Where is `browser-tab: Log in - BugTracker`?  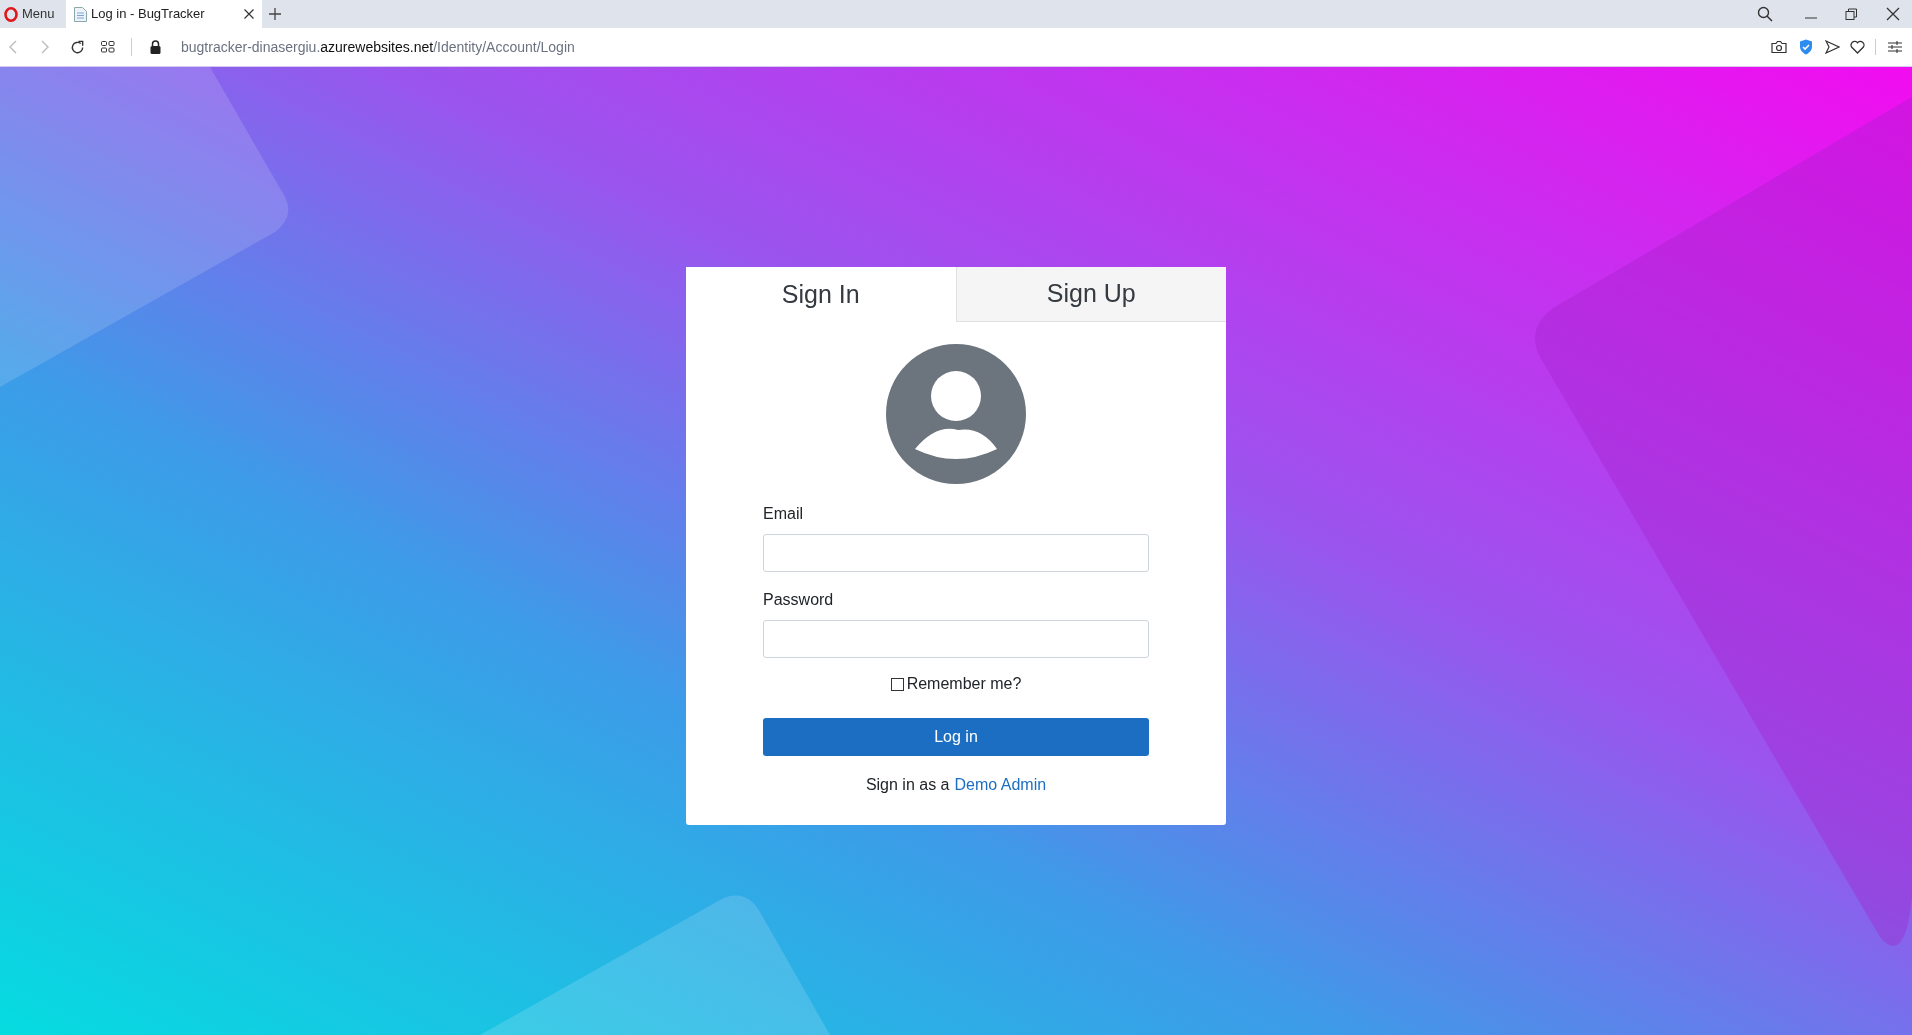
browser-tab: Log in - BugTracker is located at coordinates (164, 14).